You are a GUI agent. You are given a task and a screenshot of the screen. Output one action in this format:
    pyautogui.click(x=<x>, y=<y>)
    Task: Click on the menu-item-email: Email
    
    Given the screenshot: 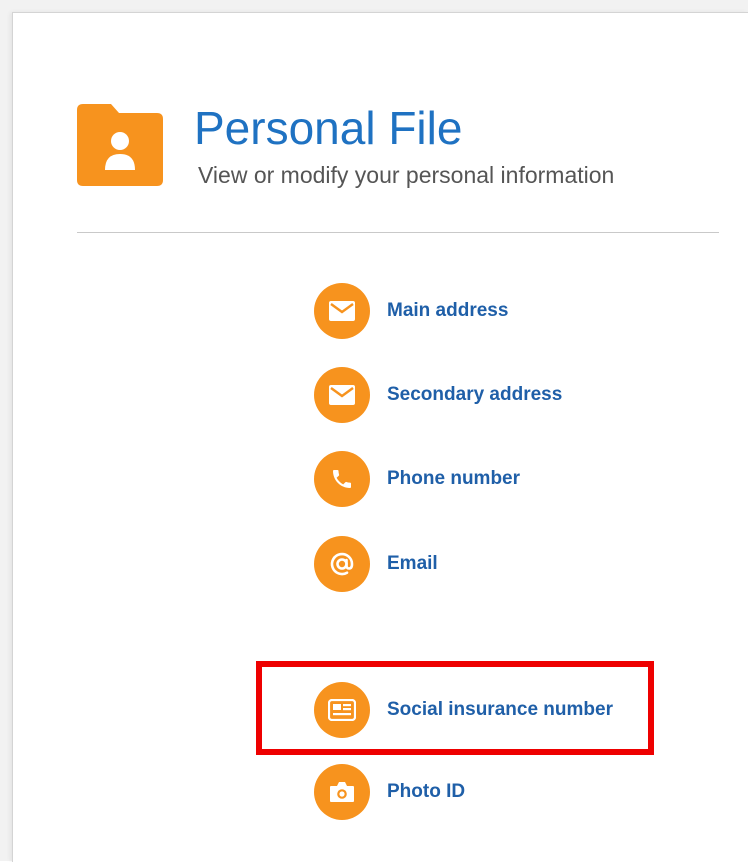 What is the action you would take?
    pyautogui.click(x=479, y=564)
    